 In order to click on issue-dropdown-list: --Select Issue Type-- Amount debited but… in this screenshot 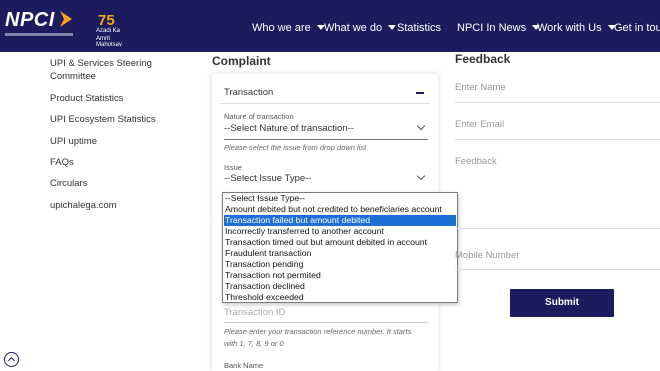, I will do `click(340, 247)`.